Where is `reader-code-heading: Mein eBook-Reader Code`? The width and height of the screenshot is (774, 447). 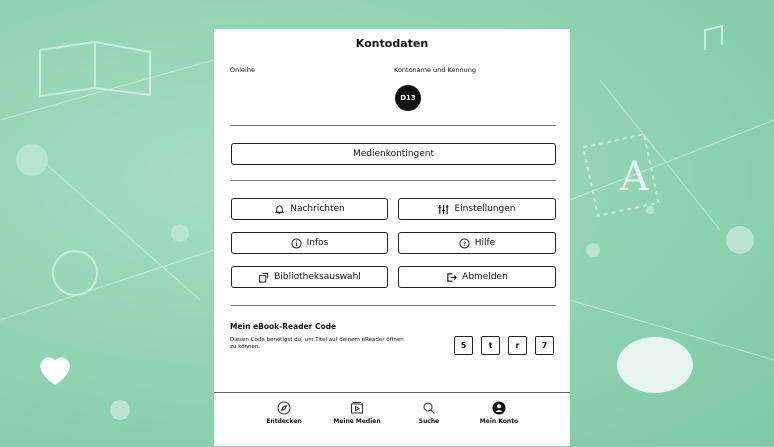 reader-code-heading: Mein eBook-Reader Code is located at coordinates (283, 326).